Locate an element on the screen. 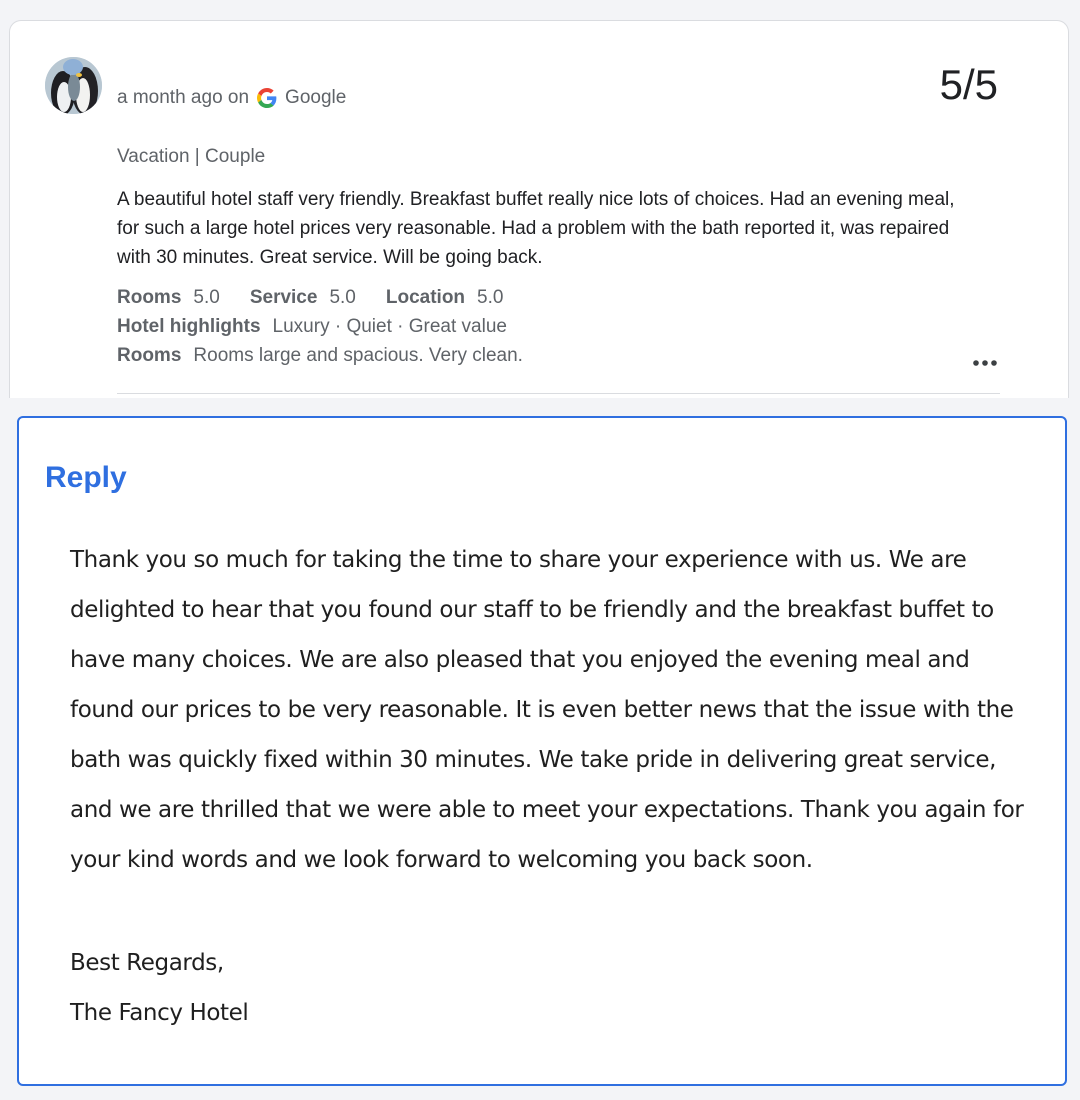  review-score: 5/5 is located at coordinates (968, 84).